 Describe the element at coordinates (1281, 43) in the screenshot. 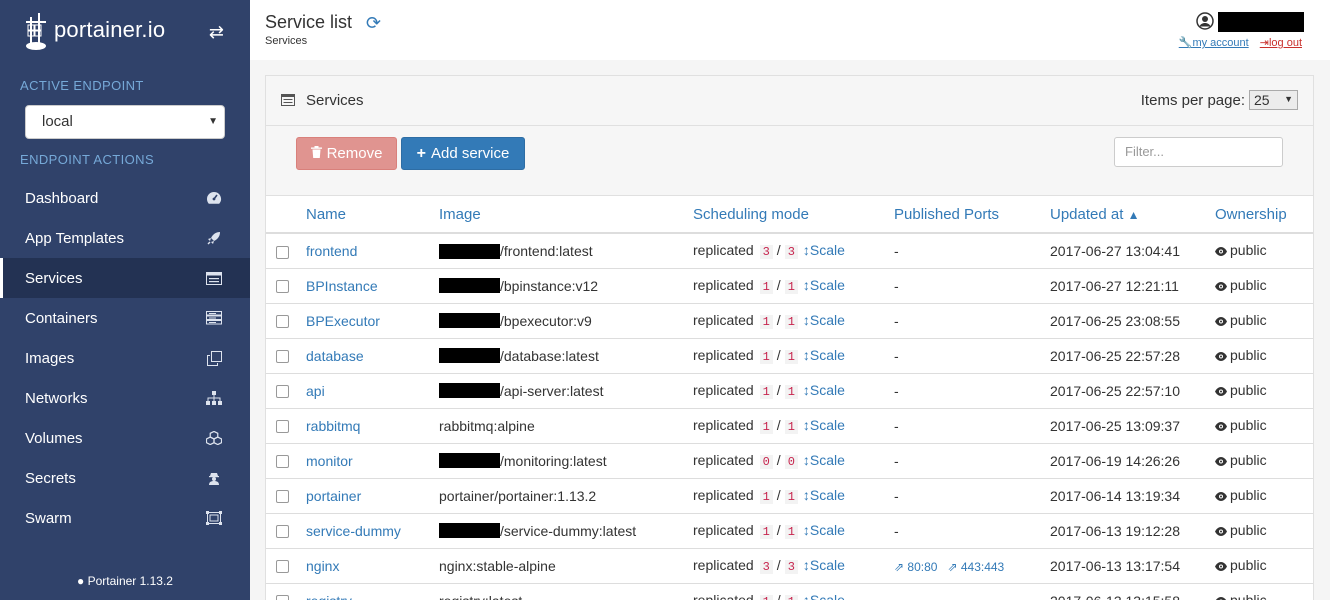

I see `log-out-link: ⇥log out` at that location.